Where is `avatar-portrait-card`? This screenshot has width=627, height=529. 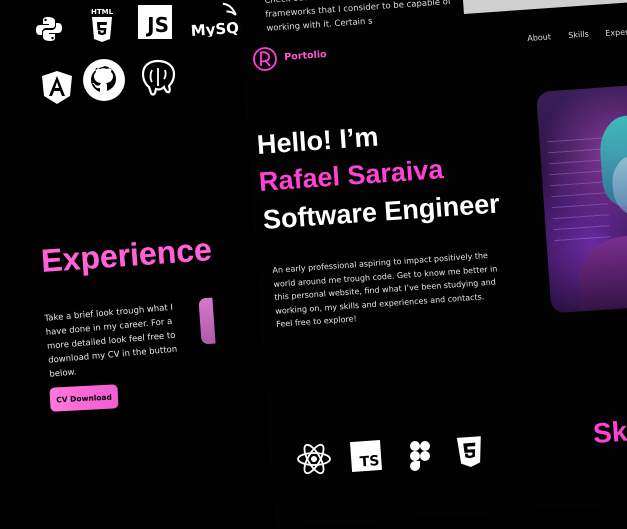 avatar-portrait-card is located at coordinates (581, 199).